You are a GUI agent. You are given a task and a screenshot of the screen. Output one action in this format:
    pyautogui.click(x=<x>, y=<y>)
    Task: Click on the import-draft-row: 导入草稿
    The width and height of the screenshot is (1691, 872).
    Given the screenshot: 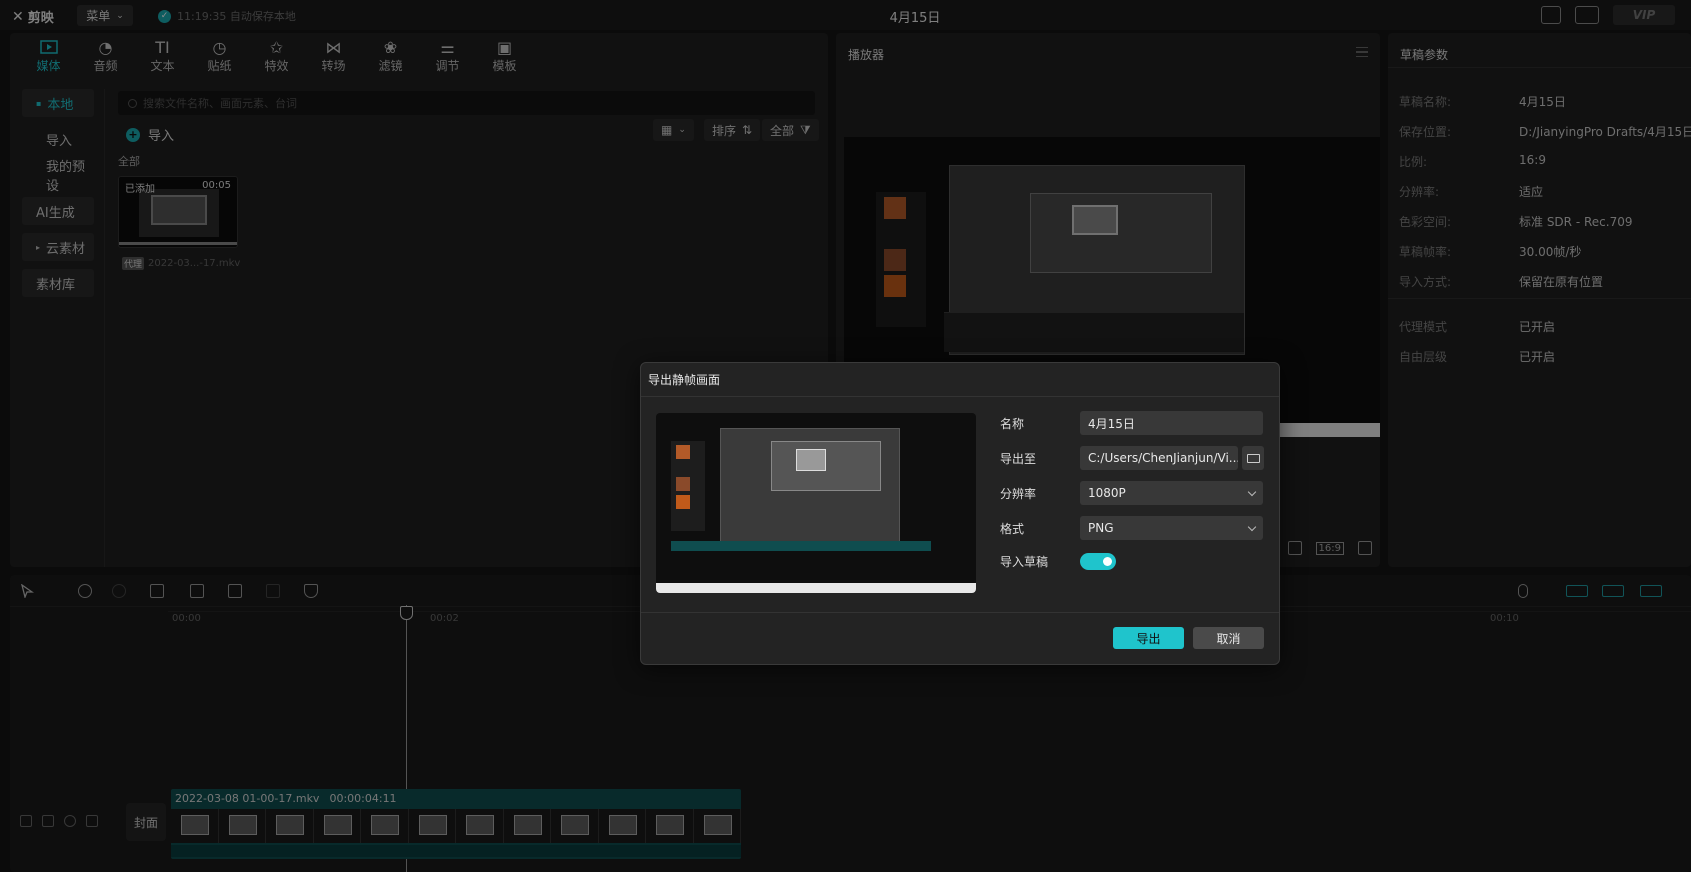 What is the action you would take?
    pyautogui.click(x=1058, y=561)
    